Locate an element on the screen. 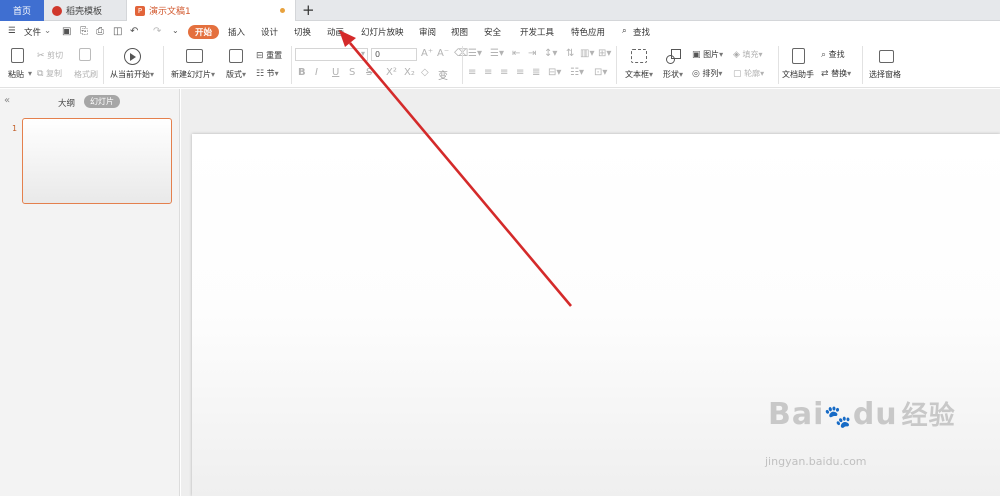 This screenshot has width=1000, height=496. undo-icon: ↶ is located at coordinates (134, 31).